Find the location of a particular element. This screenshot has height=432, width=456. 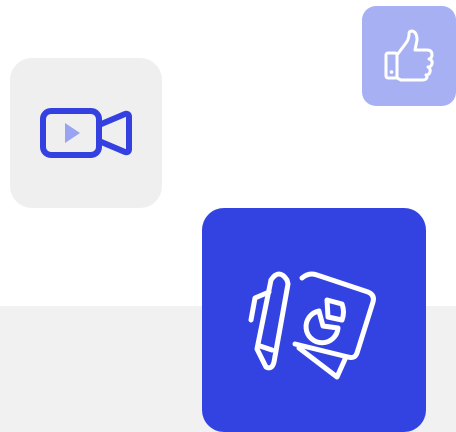

pie-chart-slice is located at coordinates (335, 310).